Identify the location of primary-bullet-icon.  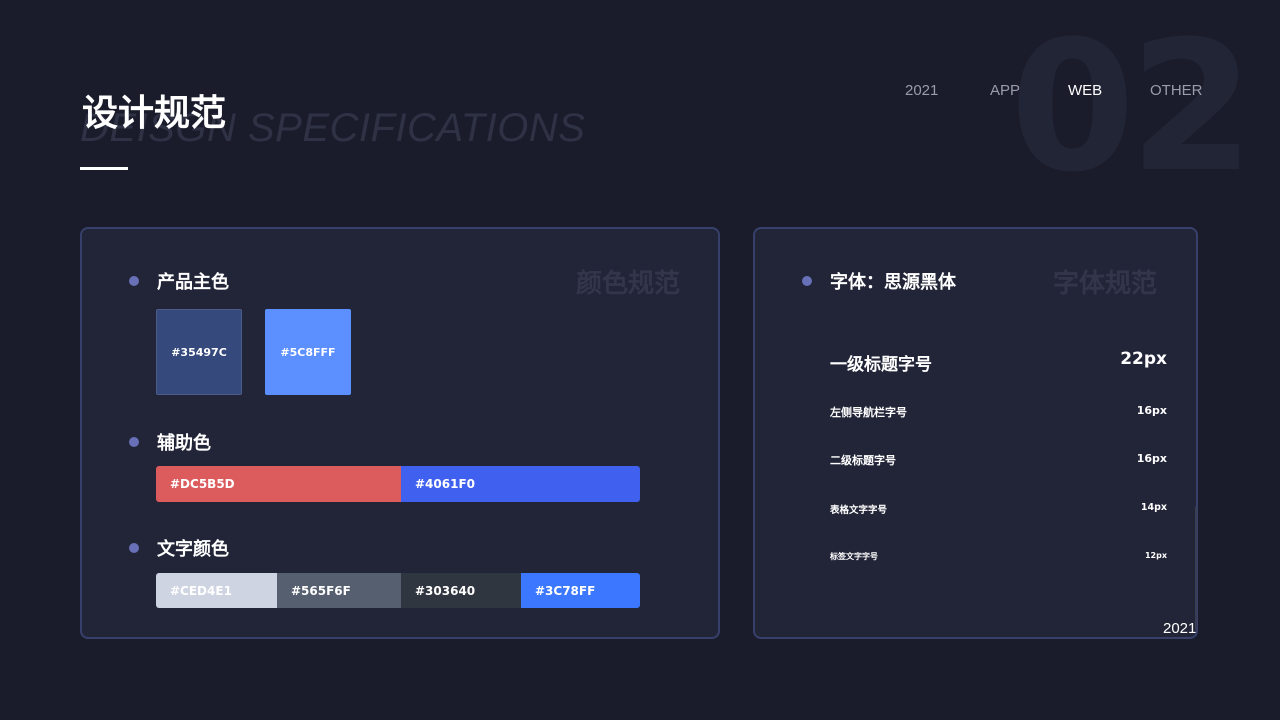
(134, 281).